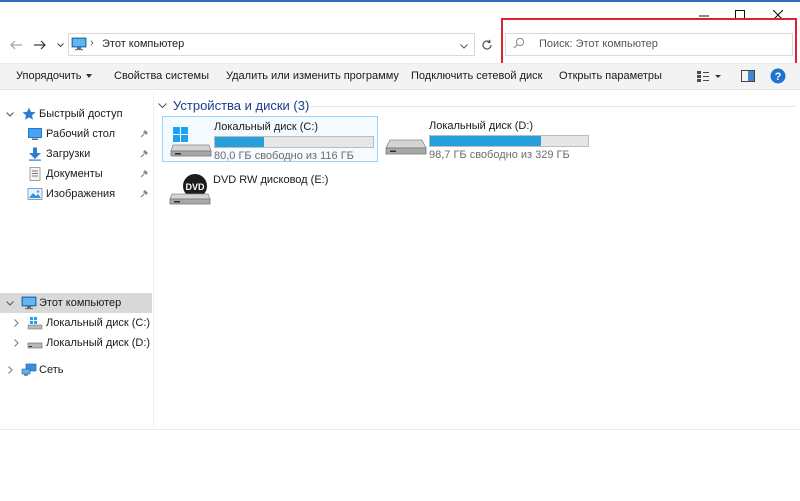  I want to click on nav-label: Рабочий стол, so click(81, 134).